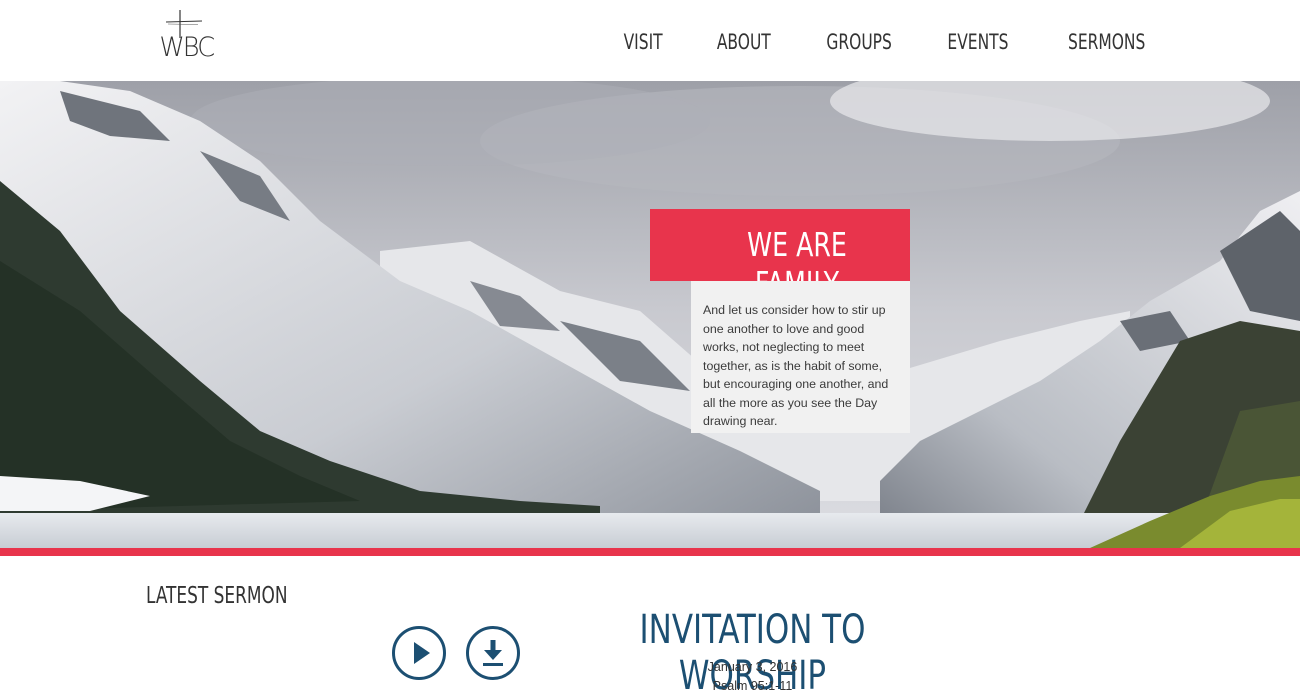  I want to click on download-icon, so click(493, 653).